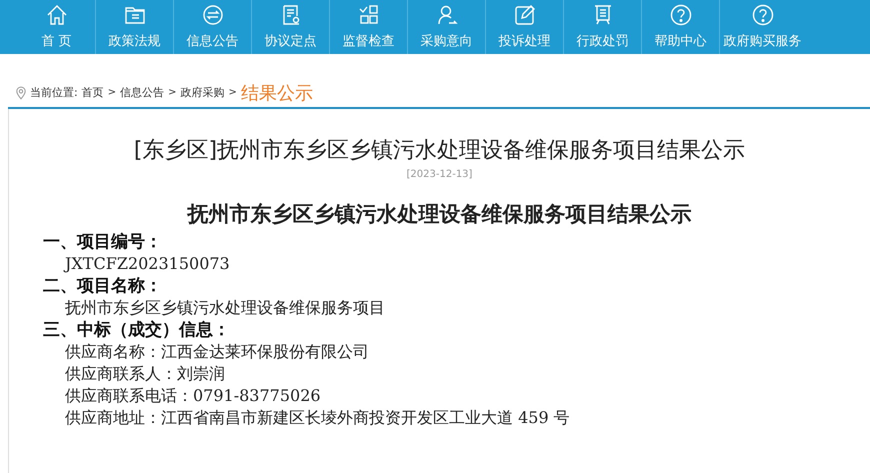 The image size is (870, 473). Describe the element at coordinates (439, 214) in the screenshot. I see `notice-heading: 抚州市东乡区乡镇污水处理设备维保服务项目结果公示` at that location.